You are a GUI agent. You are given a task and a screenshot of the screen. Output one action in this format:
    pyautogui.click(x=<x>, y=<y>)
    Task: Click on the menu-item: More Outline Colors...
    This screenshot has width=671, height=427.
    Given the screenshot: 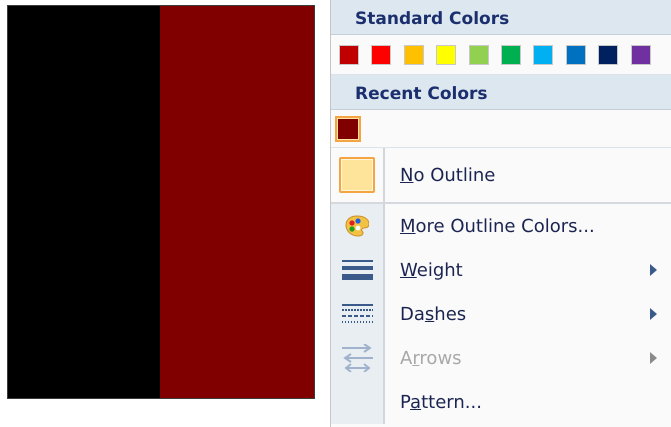 What is the action you would take?
    pyautogui.click(x=497, y=226)
    